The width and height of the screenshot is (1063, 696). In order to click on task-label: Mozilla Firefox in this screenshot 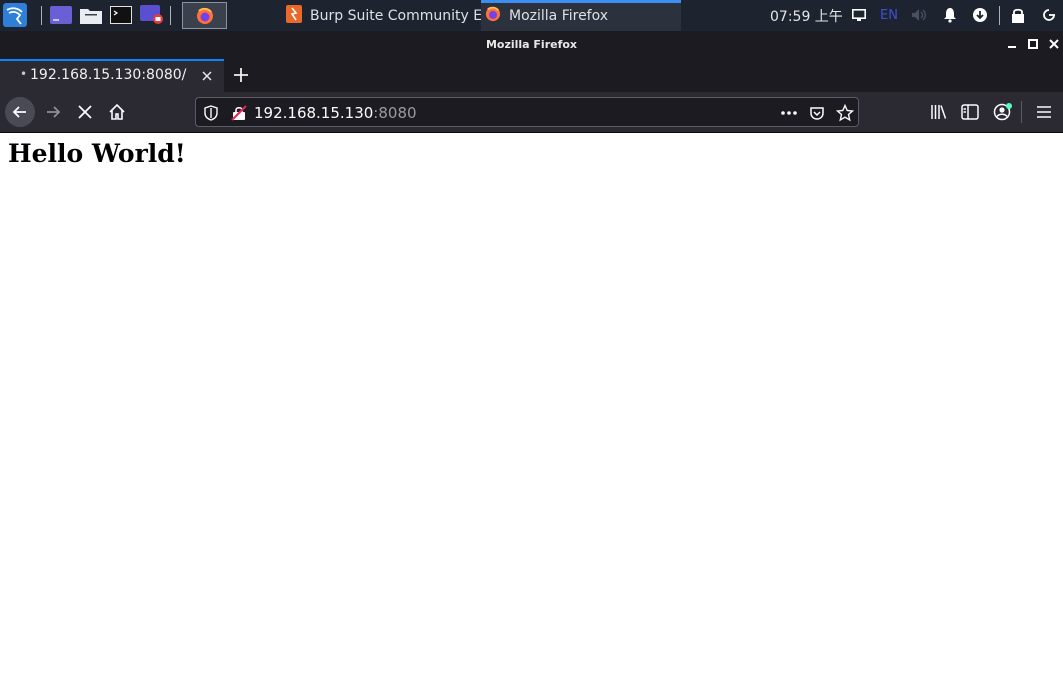, I will do `click(559, 15)`.